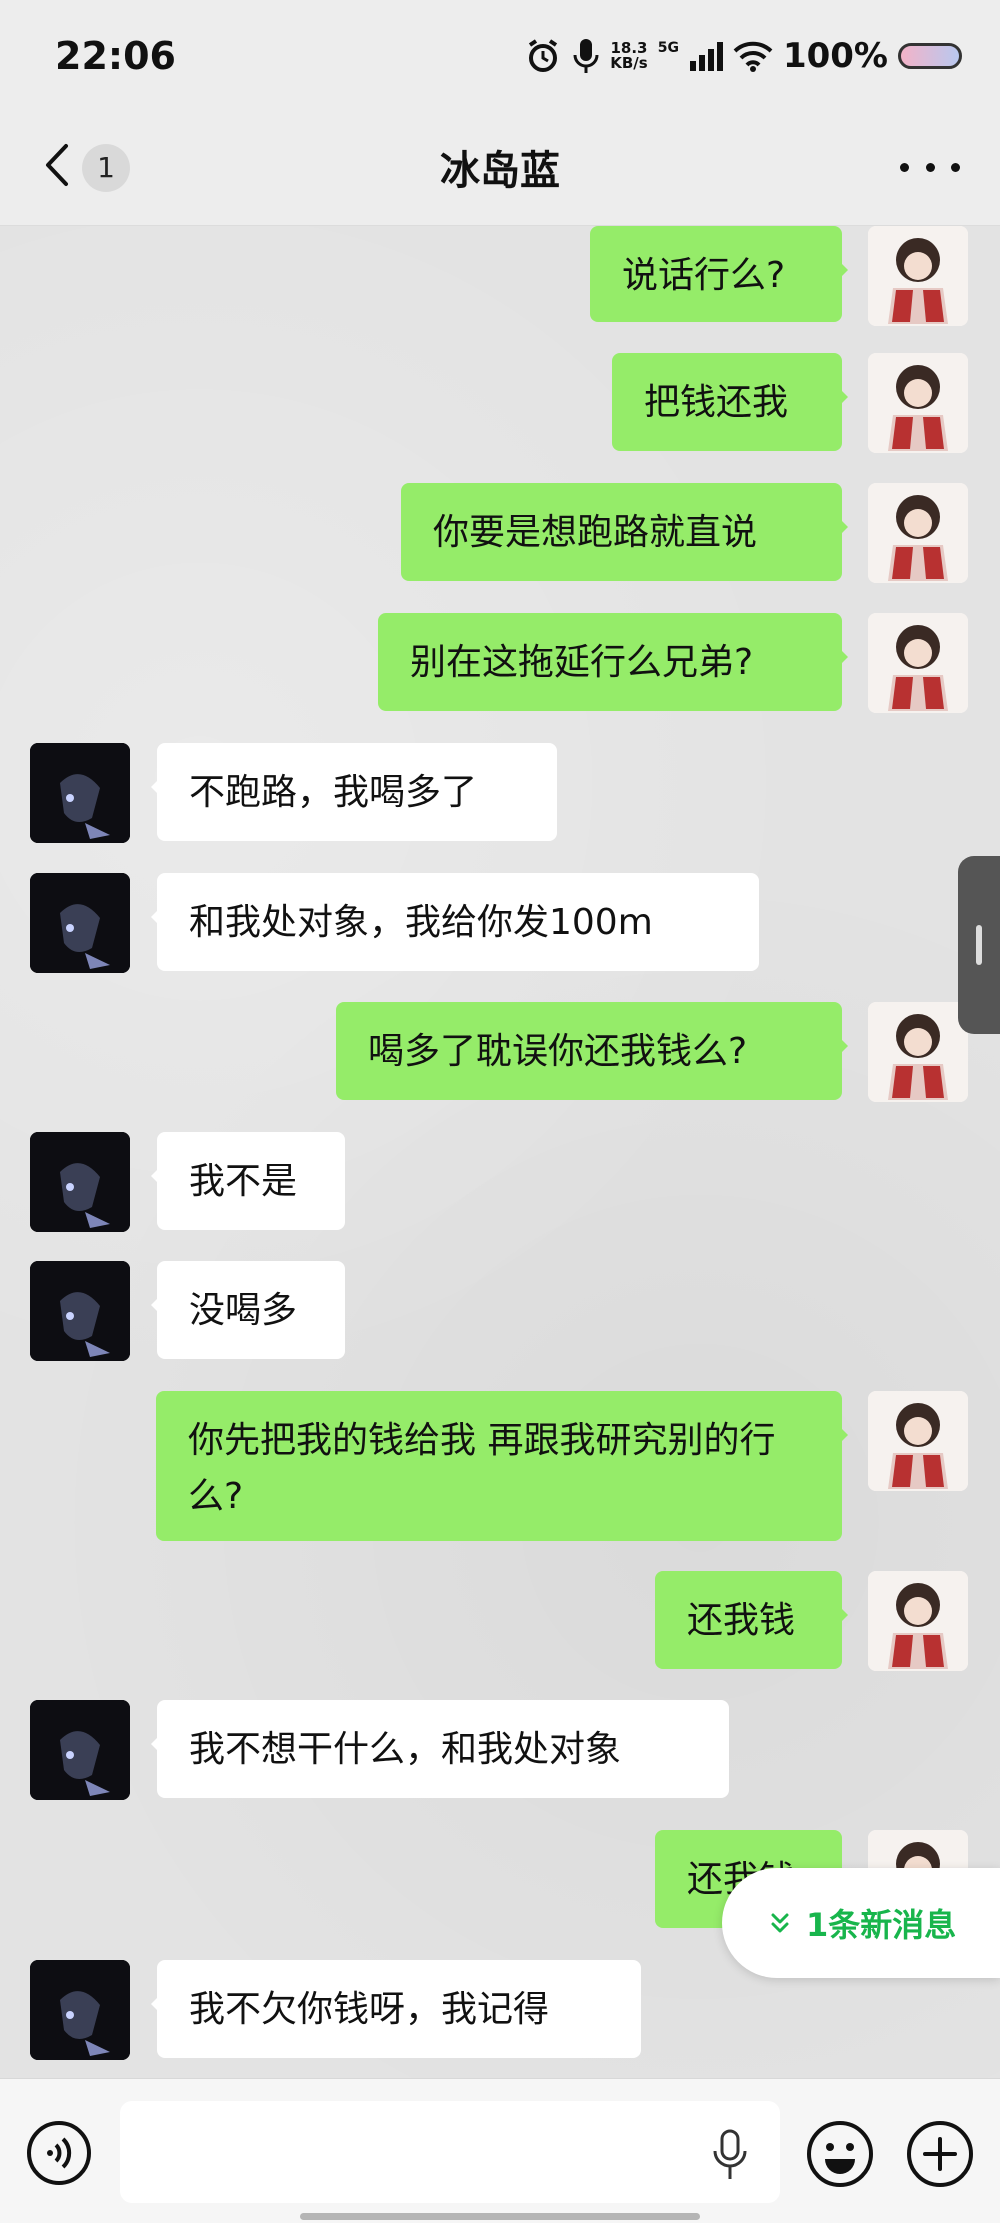  What do you see at coordinates (59, 2153) in the screenshot?
I see `voice-input-icon` at bounding box center [59, 2153].